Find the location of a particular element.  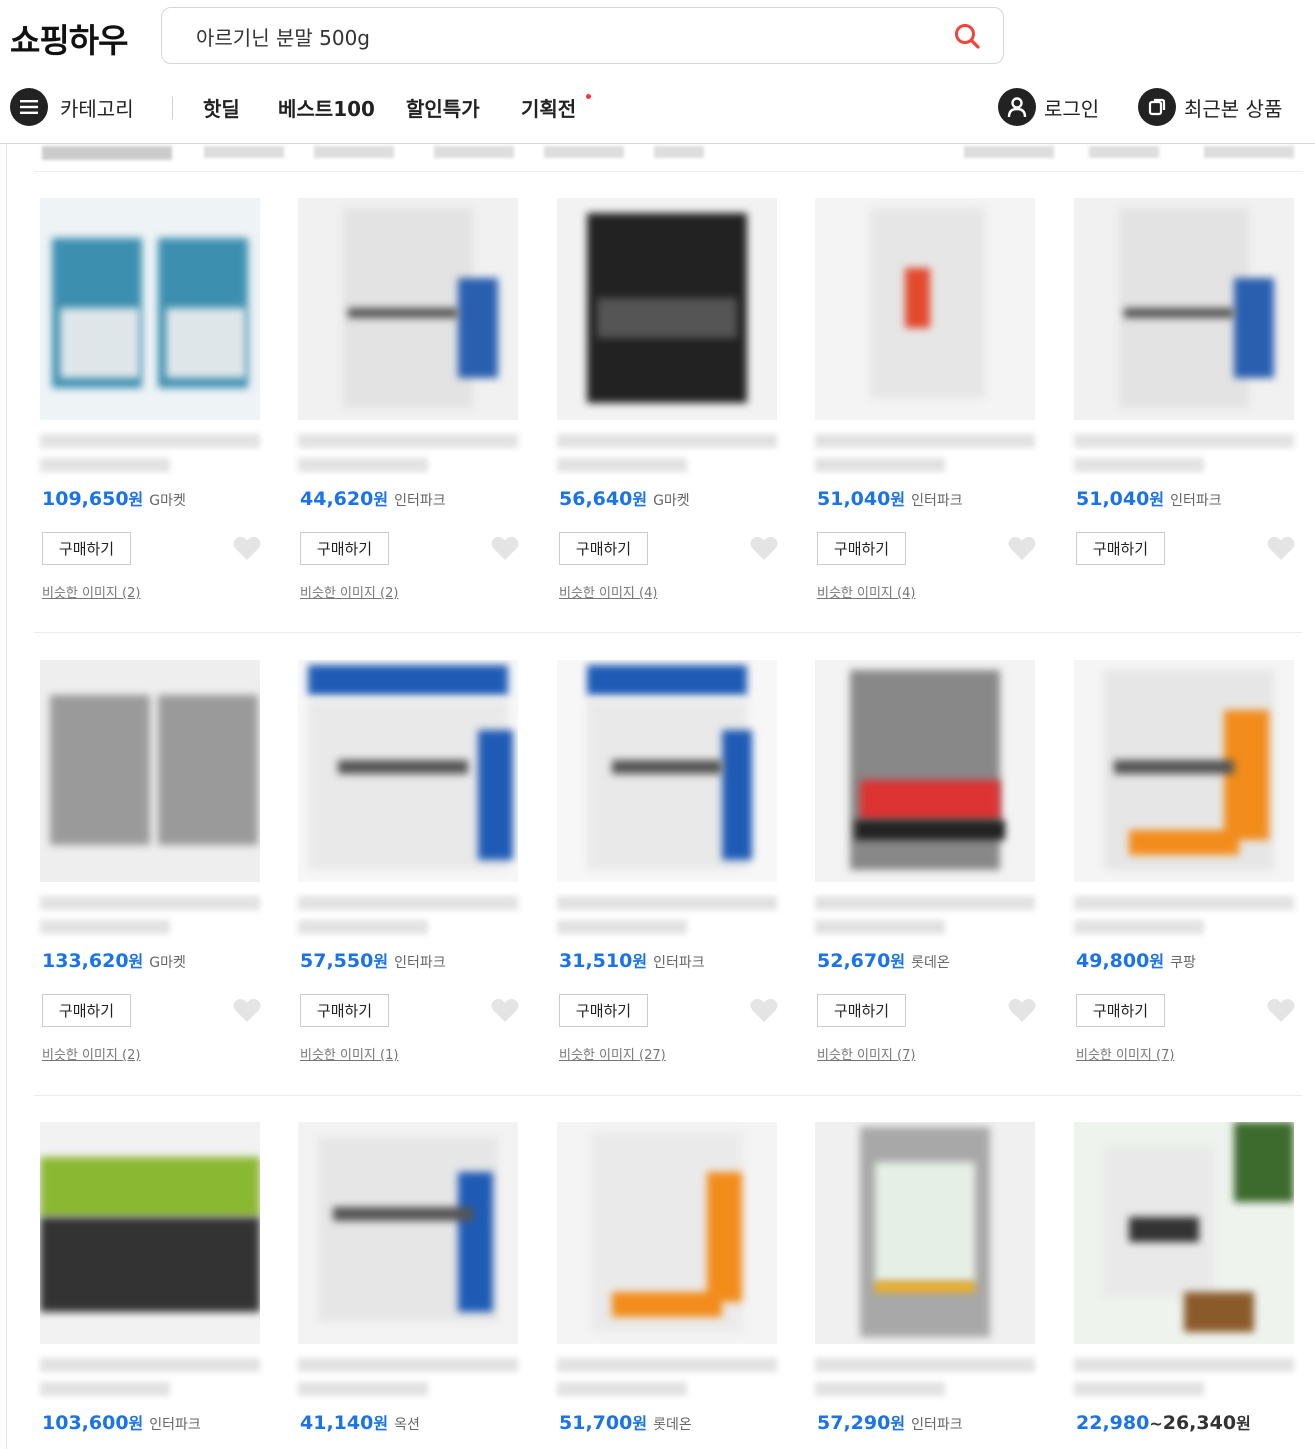

search-input is located at coordinates (566, 36).